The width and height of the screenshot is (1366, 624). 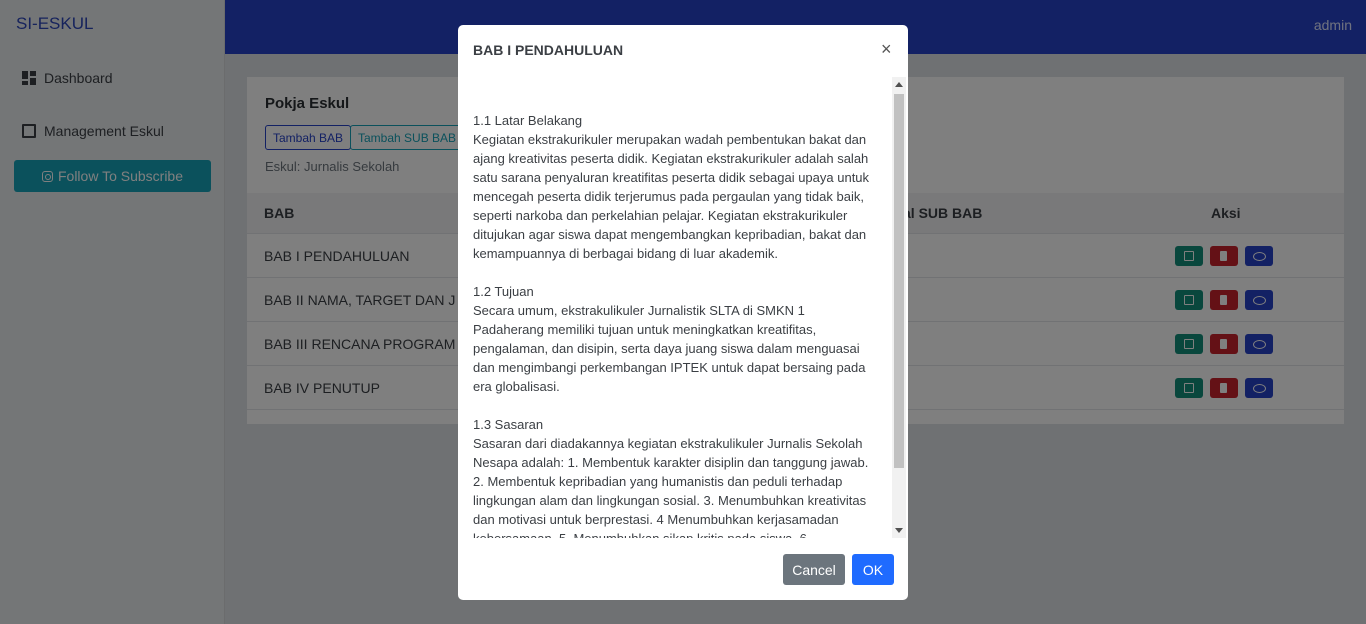 I want to click on modal-scrollbar, so click(x=899, y=307).